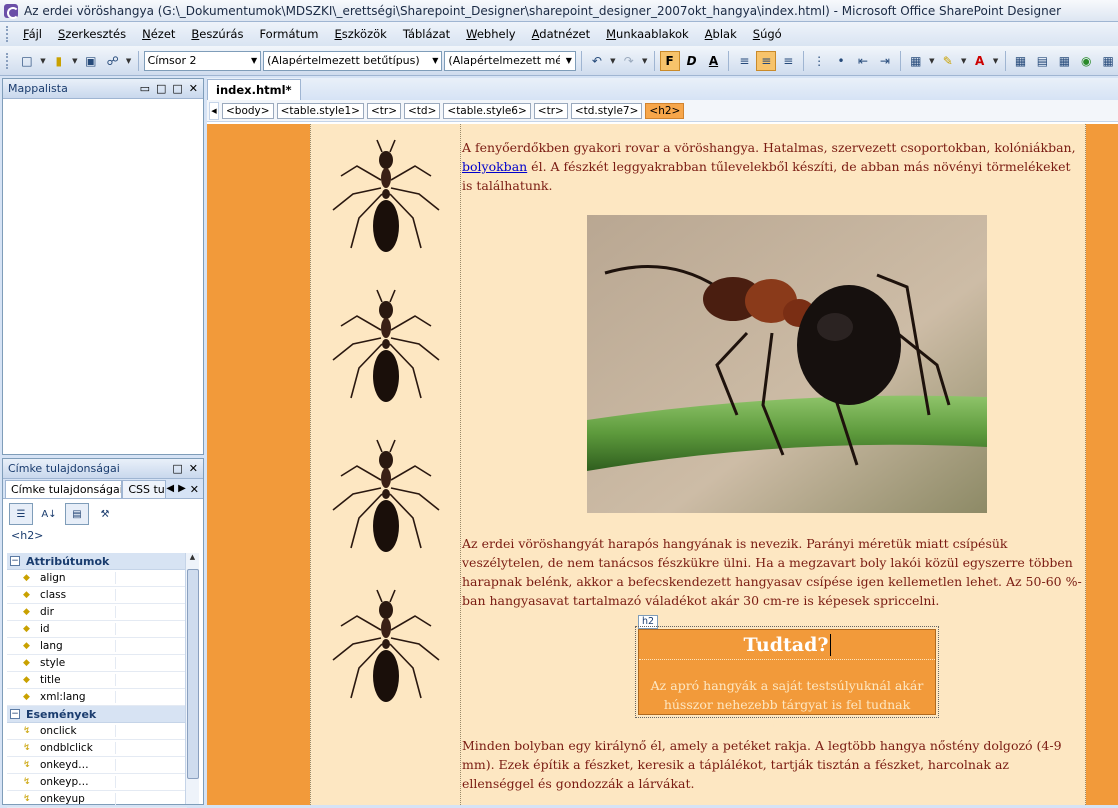 This screenshot has height=808, width=1118. Describe the element at coordinates (487, 110) in the screenshot. I see `quick-tag-table-style6: <table.style6>` at that location.